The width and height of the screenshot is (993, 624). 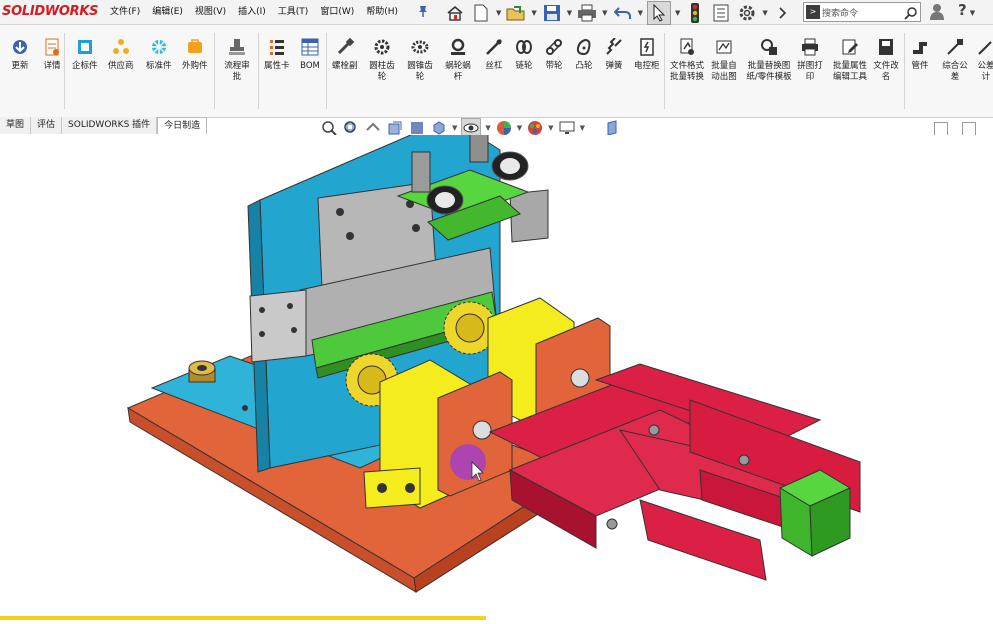 I want to click on restore-window-icon, so click(x=941, y=129).